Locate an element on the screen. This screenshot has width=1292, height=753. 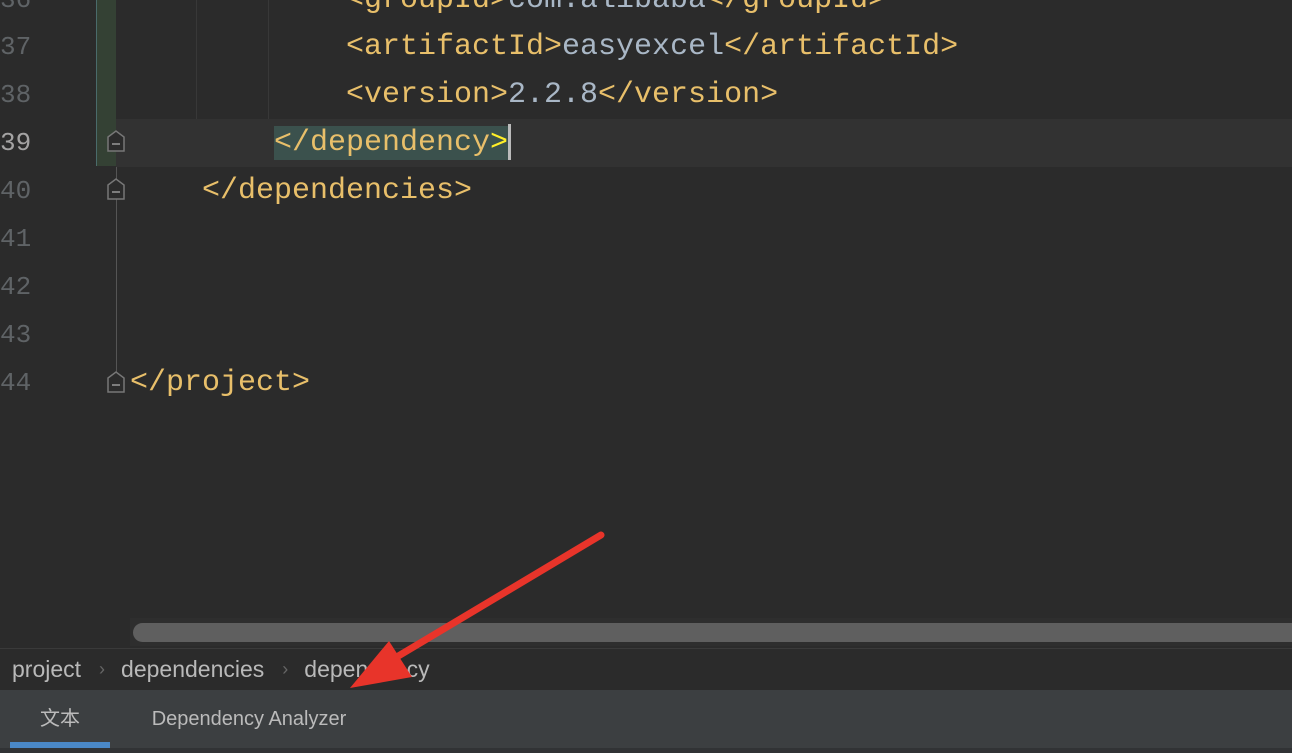
line-number: 40 is located at coordinates (16, 191).